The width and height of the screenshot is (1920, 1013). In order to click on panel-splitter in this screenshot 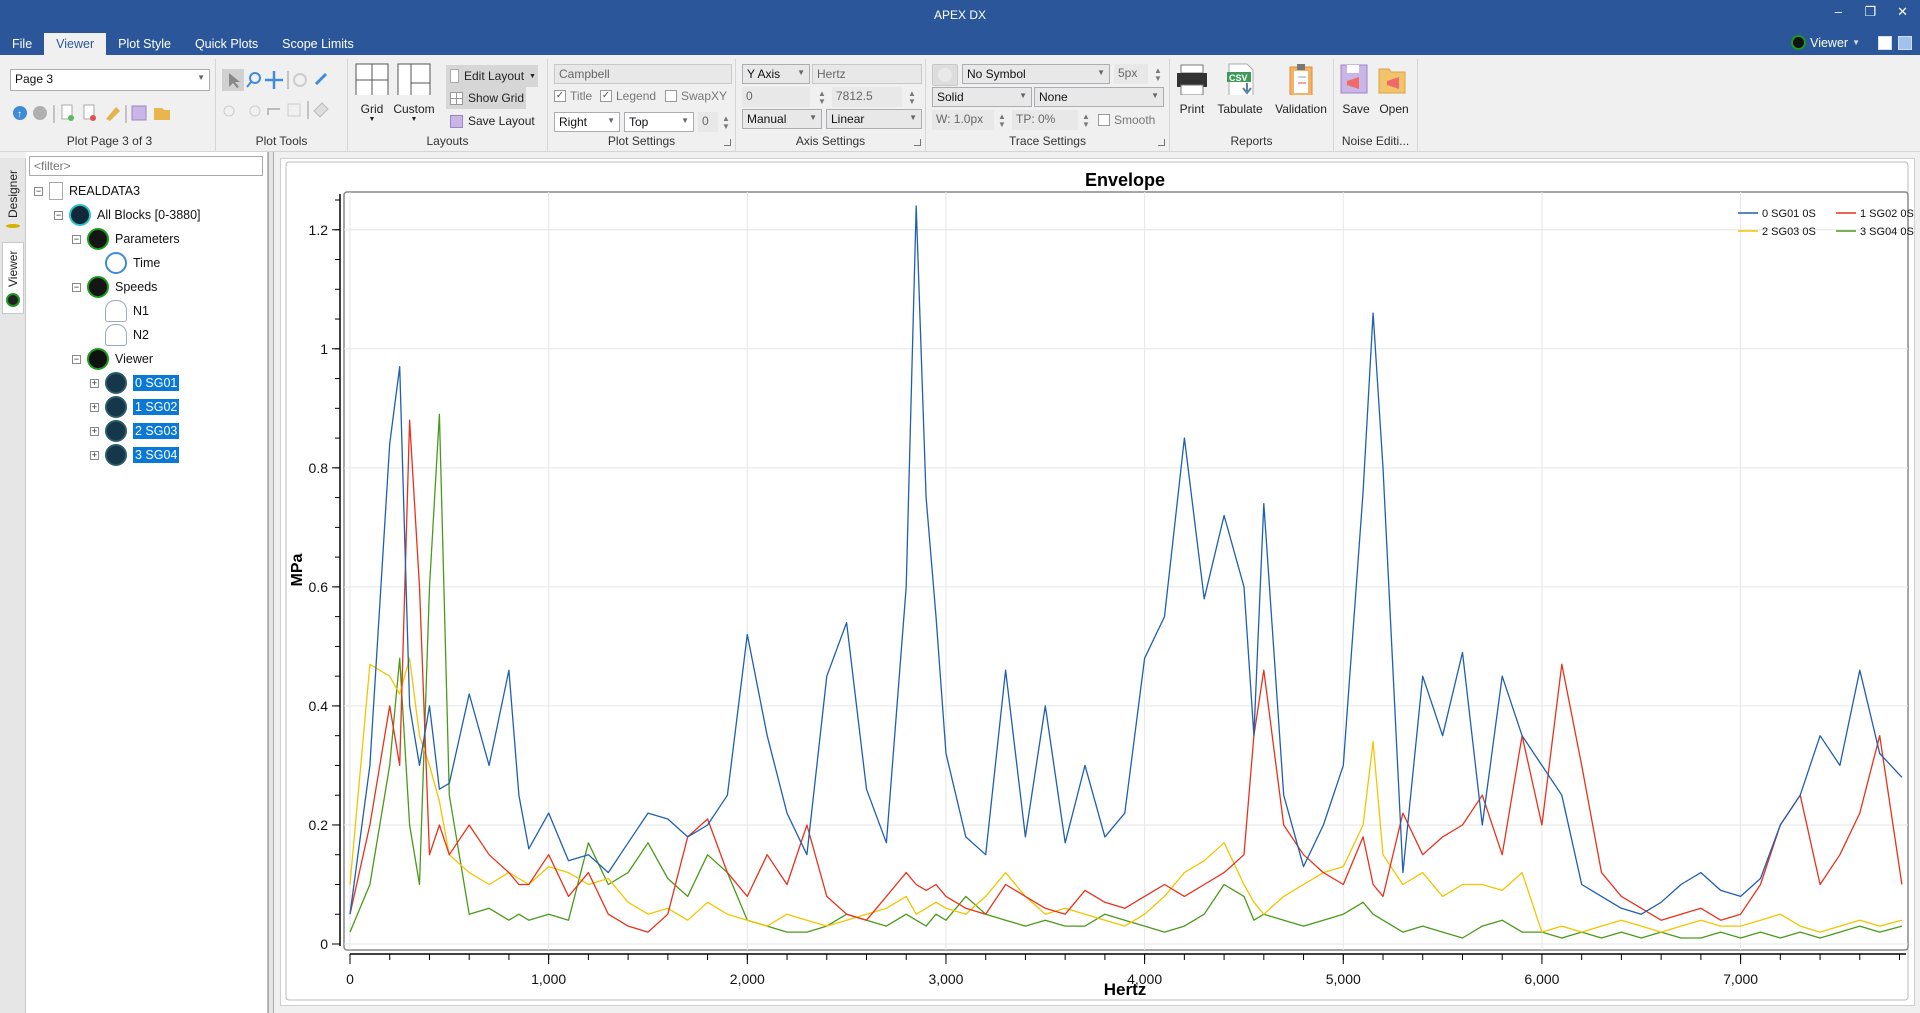, I will do `click(271, 582)`.